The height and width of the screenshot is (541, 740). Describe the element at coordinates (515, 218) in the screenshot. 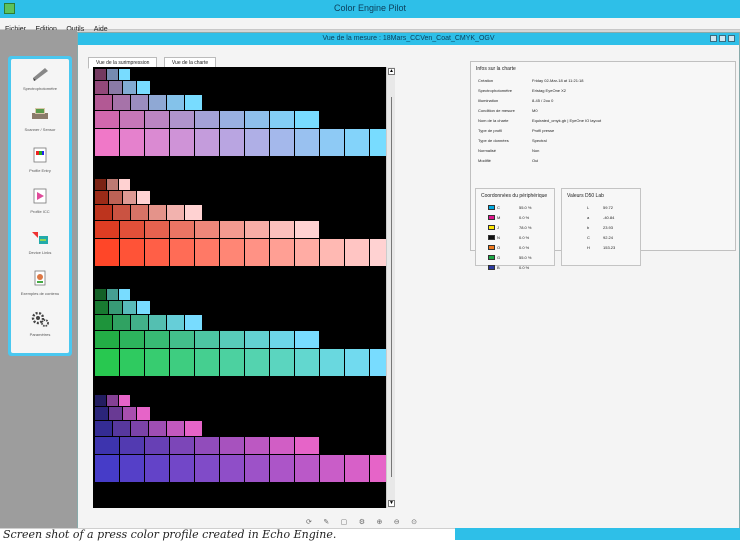

I see `device-channel-row: M 0.0 %` at that location.